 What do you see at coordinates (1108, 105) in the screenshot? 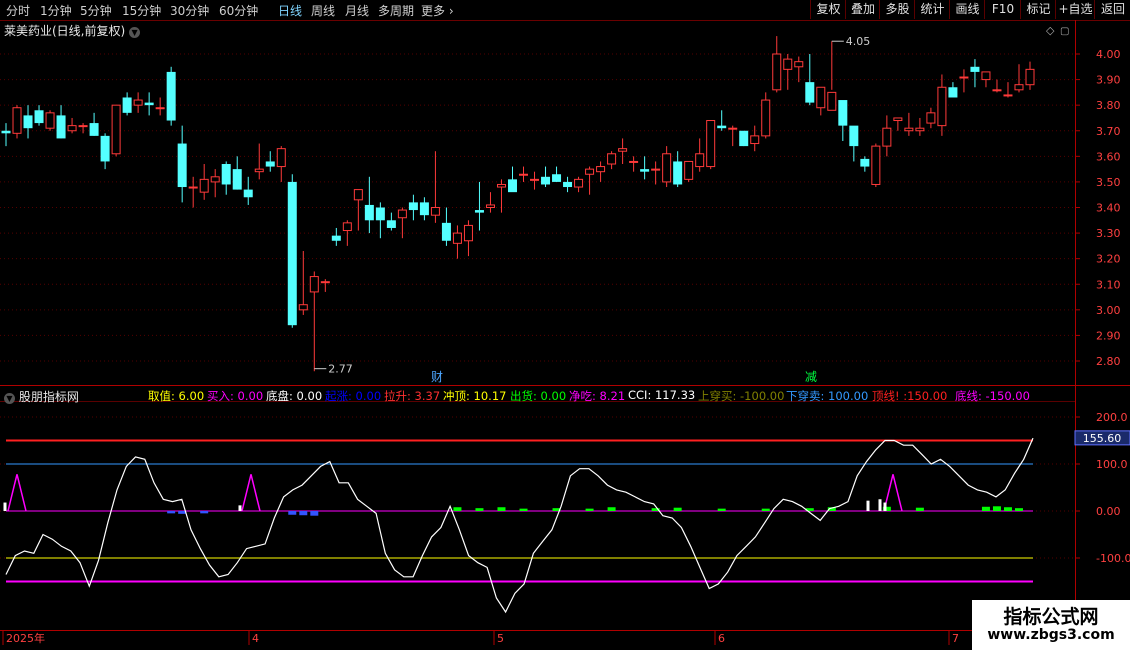
I see `price-axis-label: 3.80` at bounding box center [1108, 105].